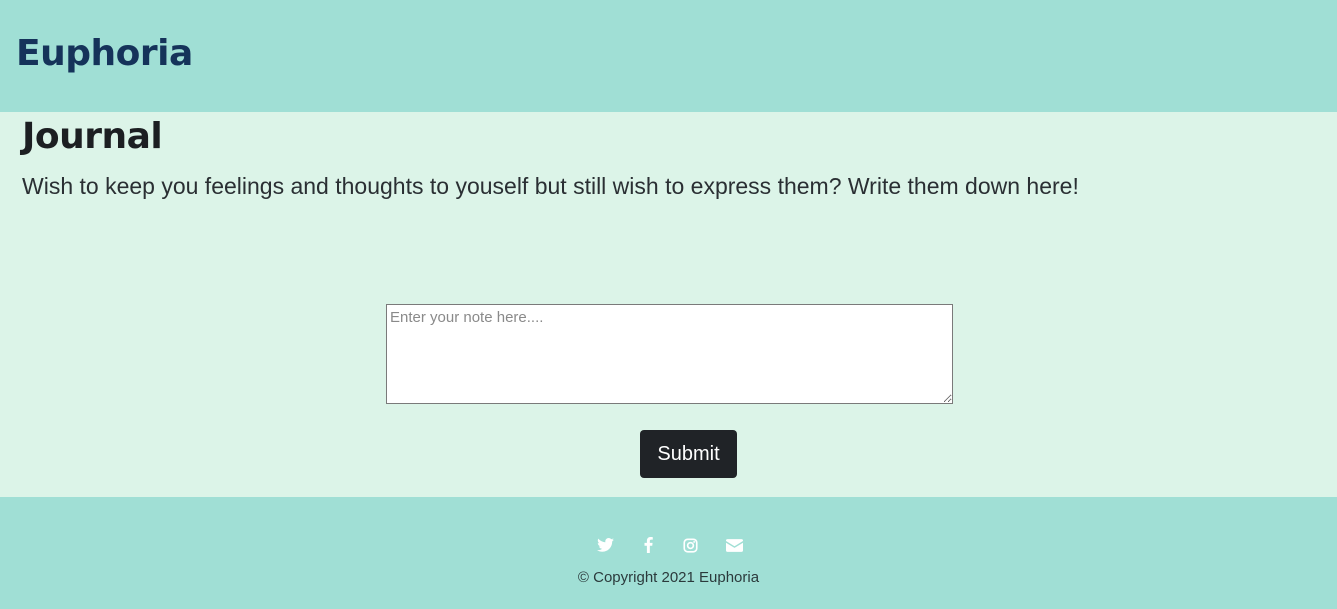  I want to click on instagram-icon, so click(690, 545).